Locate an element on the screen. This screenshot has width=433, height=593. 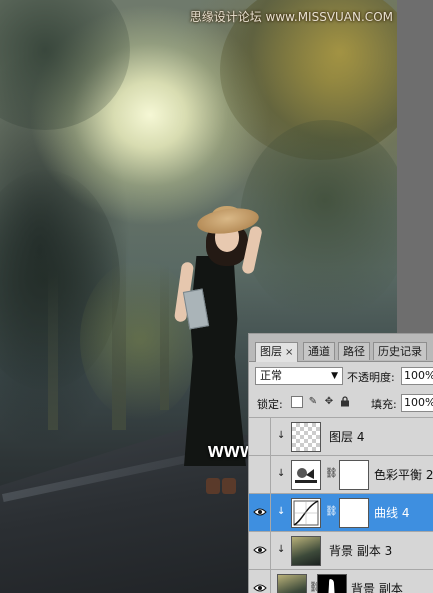
foliage-right is located at coordinates (325, 220).